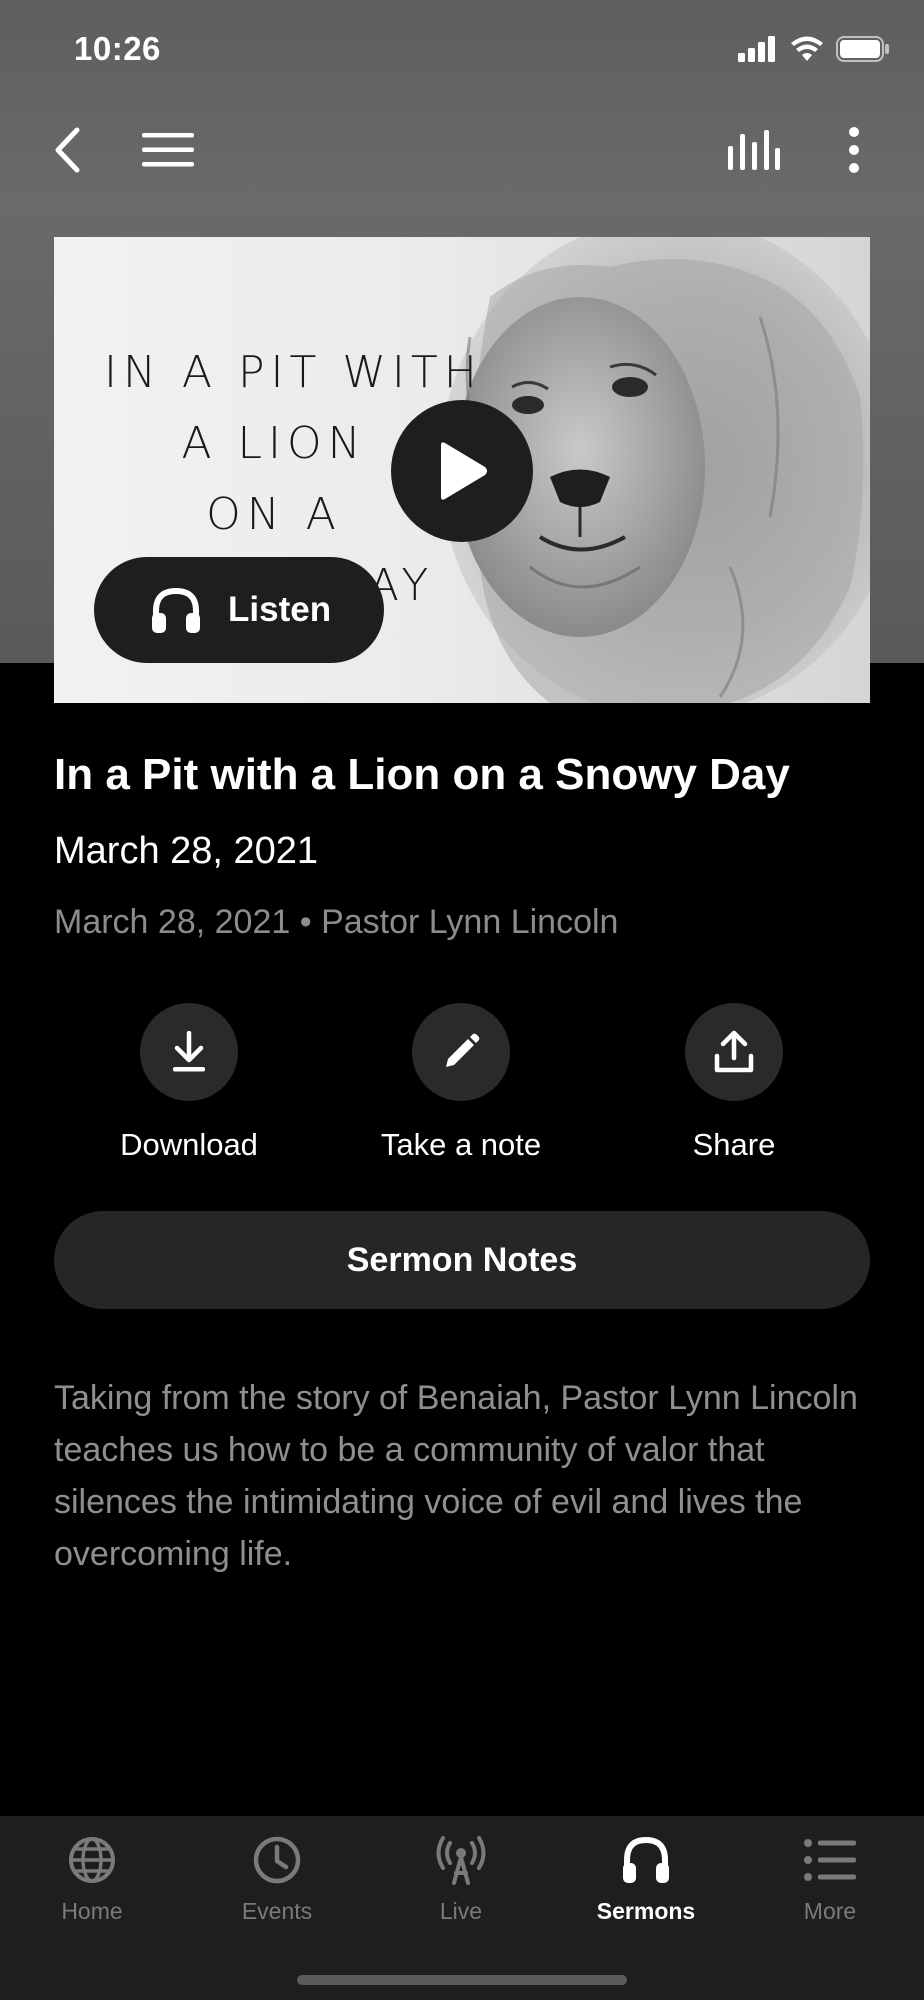 The width and height of the screenshot is (924, 2000). Describe the element at coordinates (462, 1260) in the screenshot. I see `sermon-notes-button: Sermon Notes` at that location.